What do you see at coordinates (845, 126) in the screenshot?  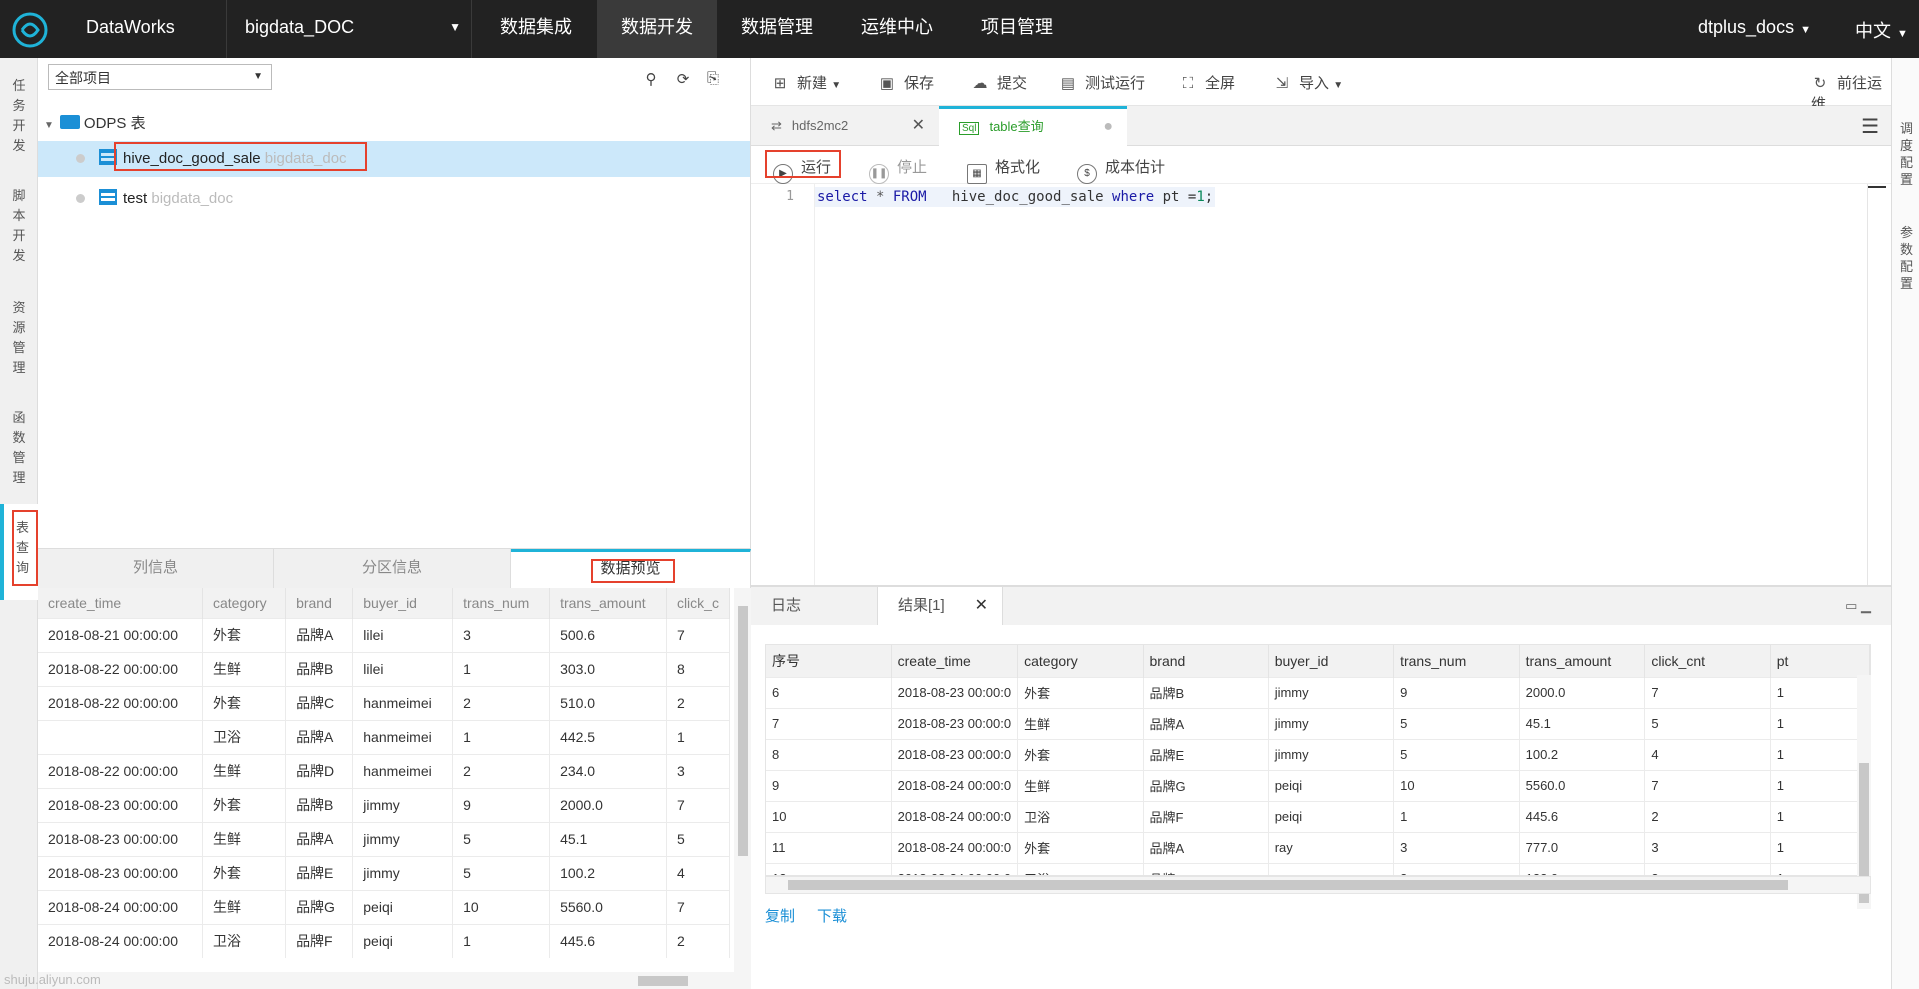 I see `tab-hdfs2mc2: ⇄ hdfs2mc2 ✕` at bounding box center [845, 126].